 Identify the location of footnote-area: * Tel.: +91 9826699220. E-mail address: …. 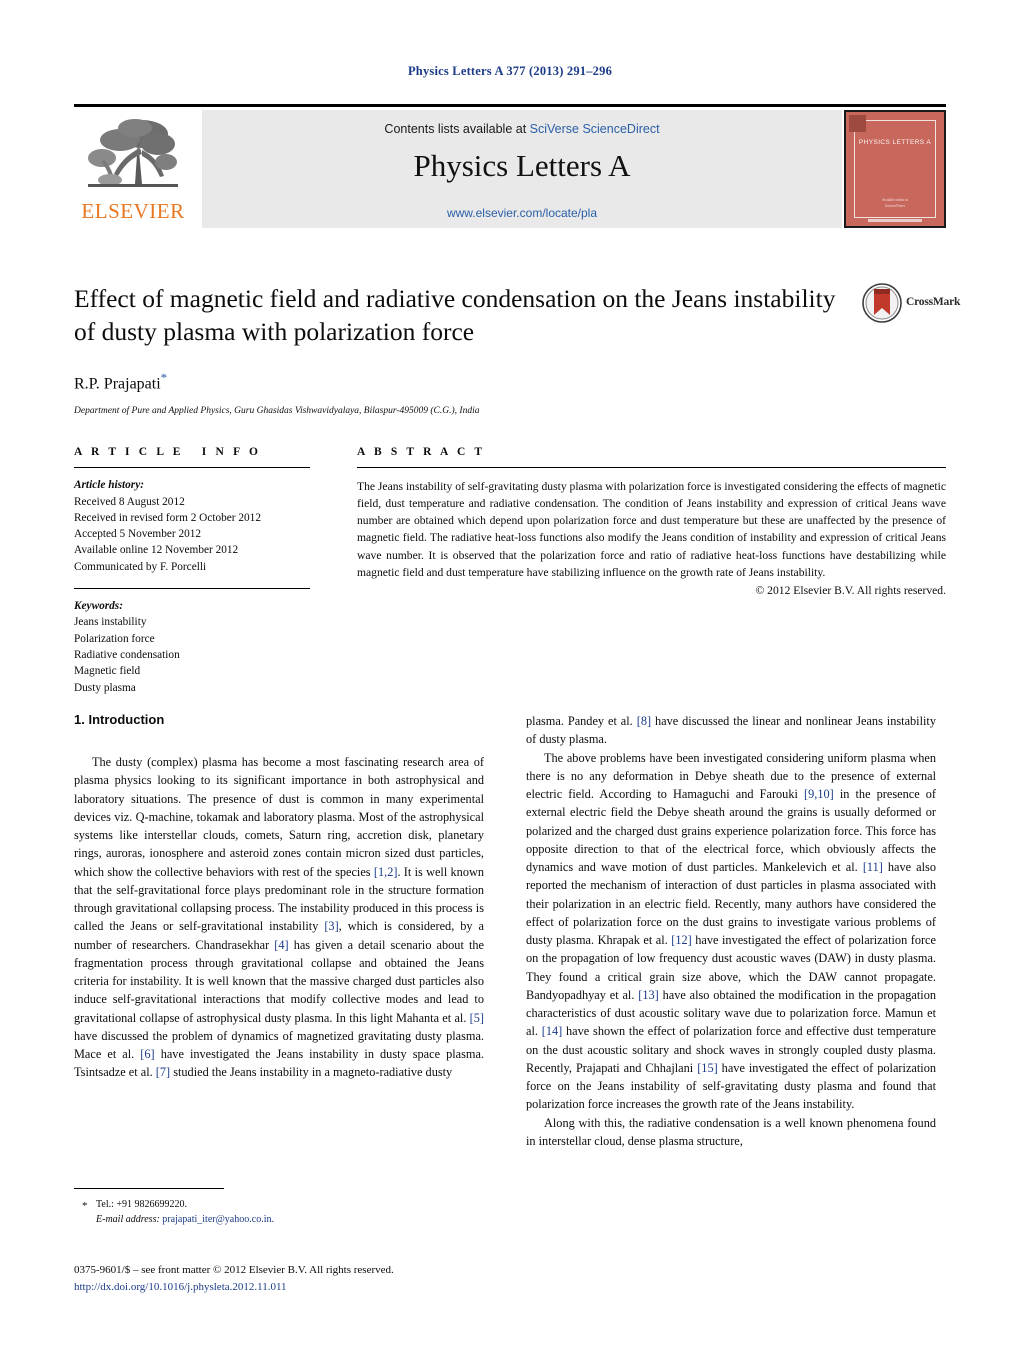
(279, 1207).